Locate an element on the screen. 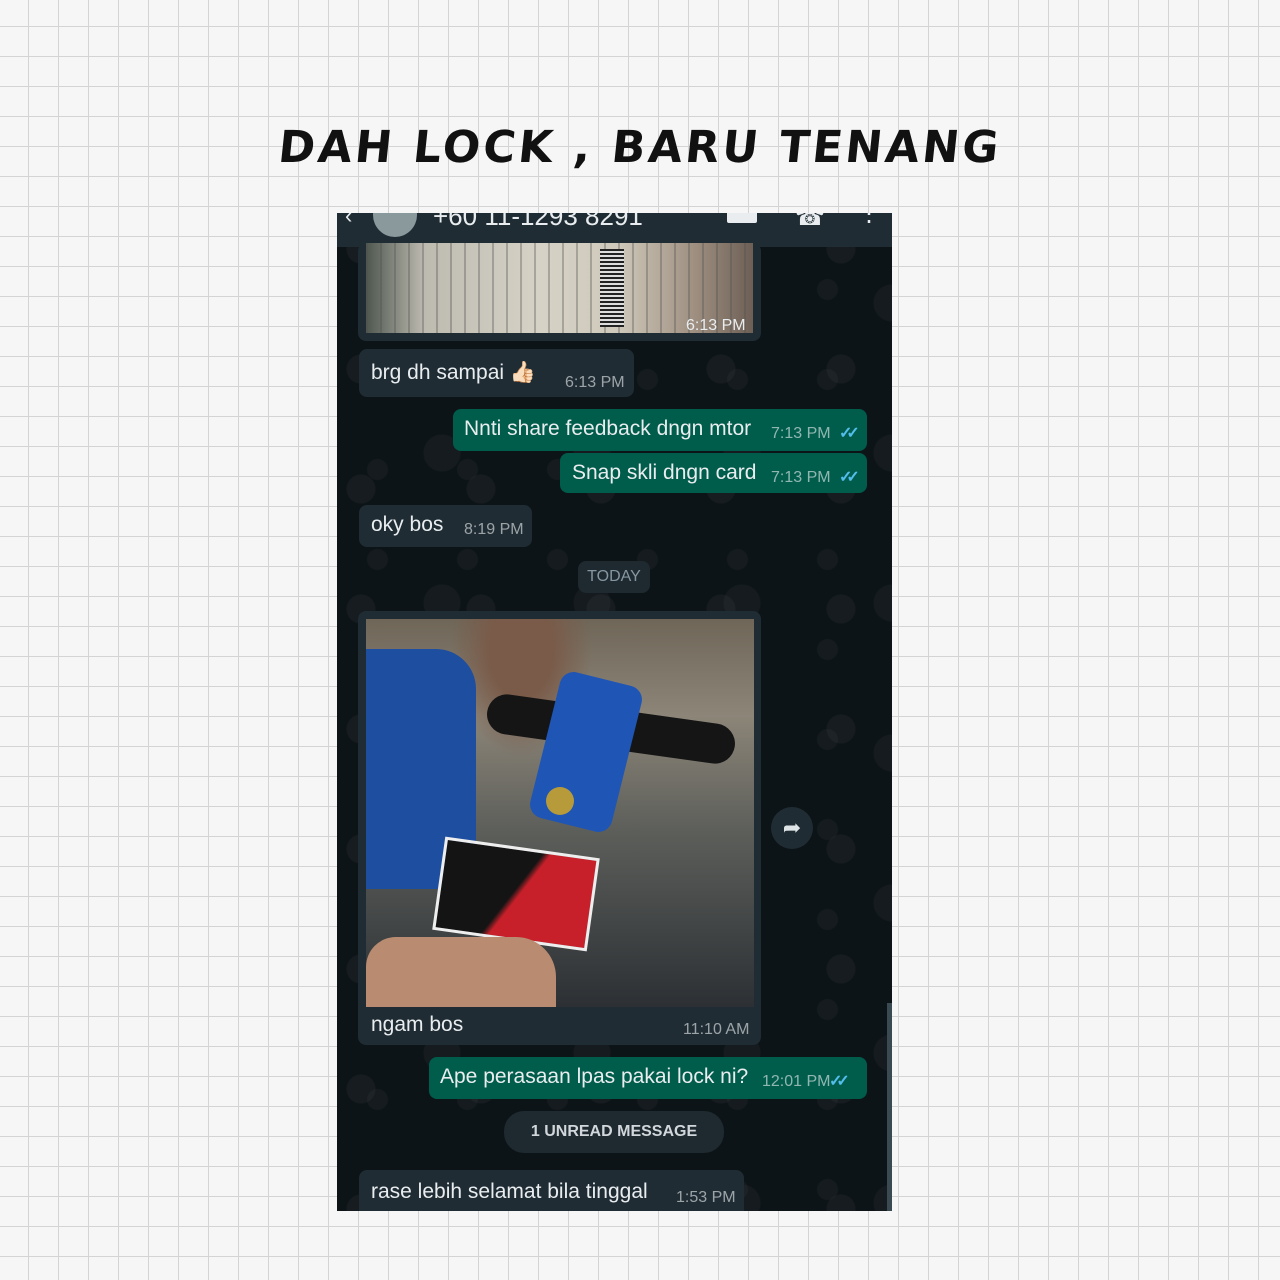  message-text: Snap skli dngn card is located at coordinates (664, 472).